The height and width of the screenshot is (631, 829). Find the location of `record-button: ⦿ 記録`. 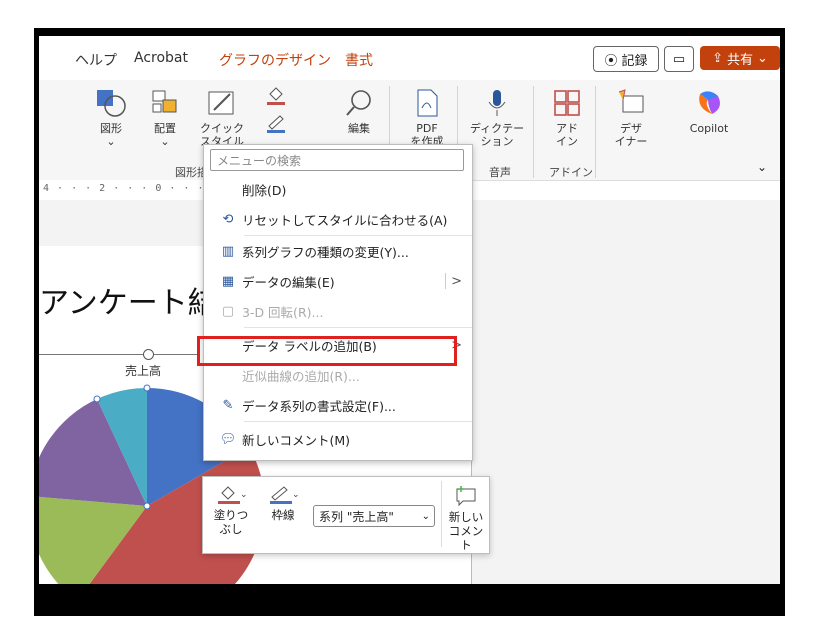

record-button: ⦿ 記録 is located at coordinates (626, 59).